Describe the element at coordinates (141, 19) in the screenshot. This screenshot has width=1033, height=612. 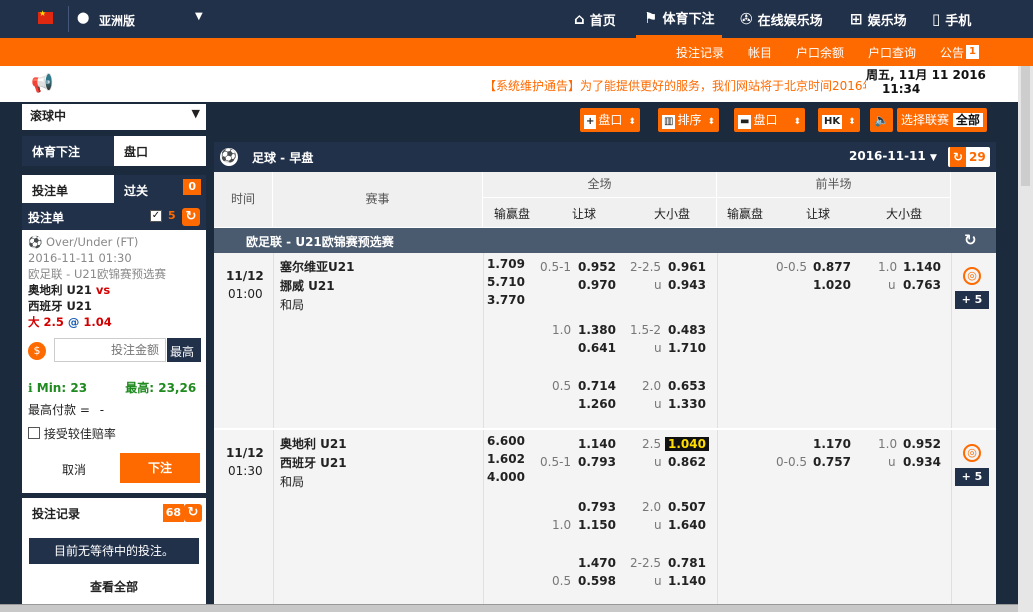
I see `region-select: ⬤ 亚洲版 ▼` at that location.